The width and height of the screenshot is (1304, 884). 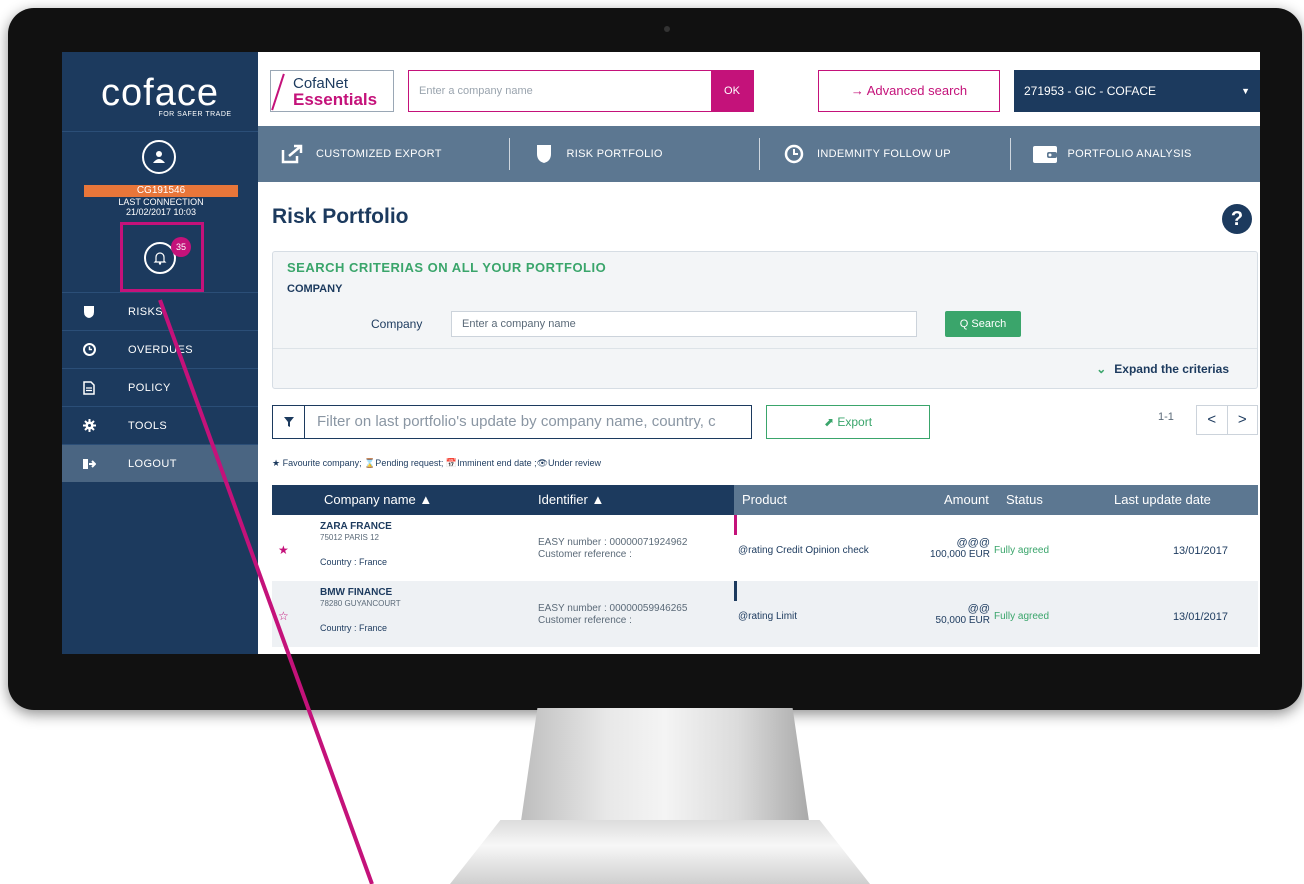 What do you see at coordinates (447, 267) in the screenshot?
I see `criteria-title: SEARCH CRITERIAS ON ALL YOUR PORTFOLIO` at bounding box center [447, 267].